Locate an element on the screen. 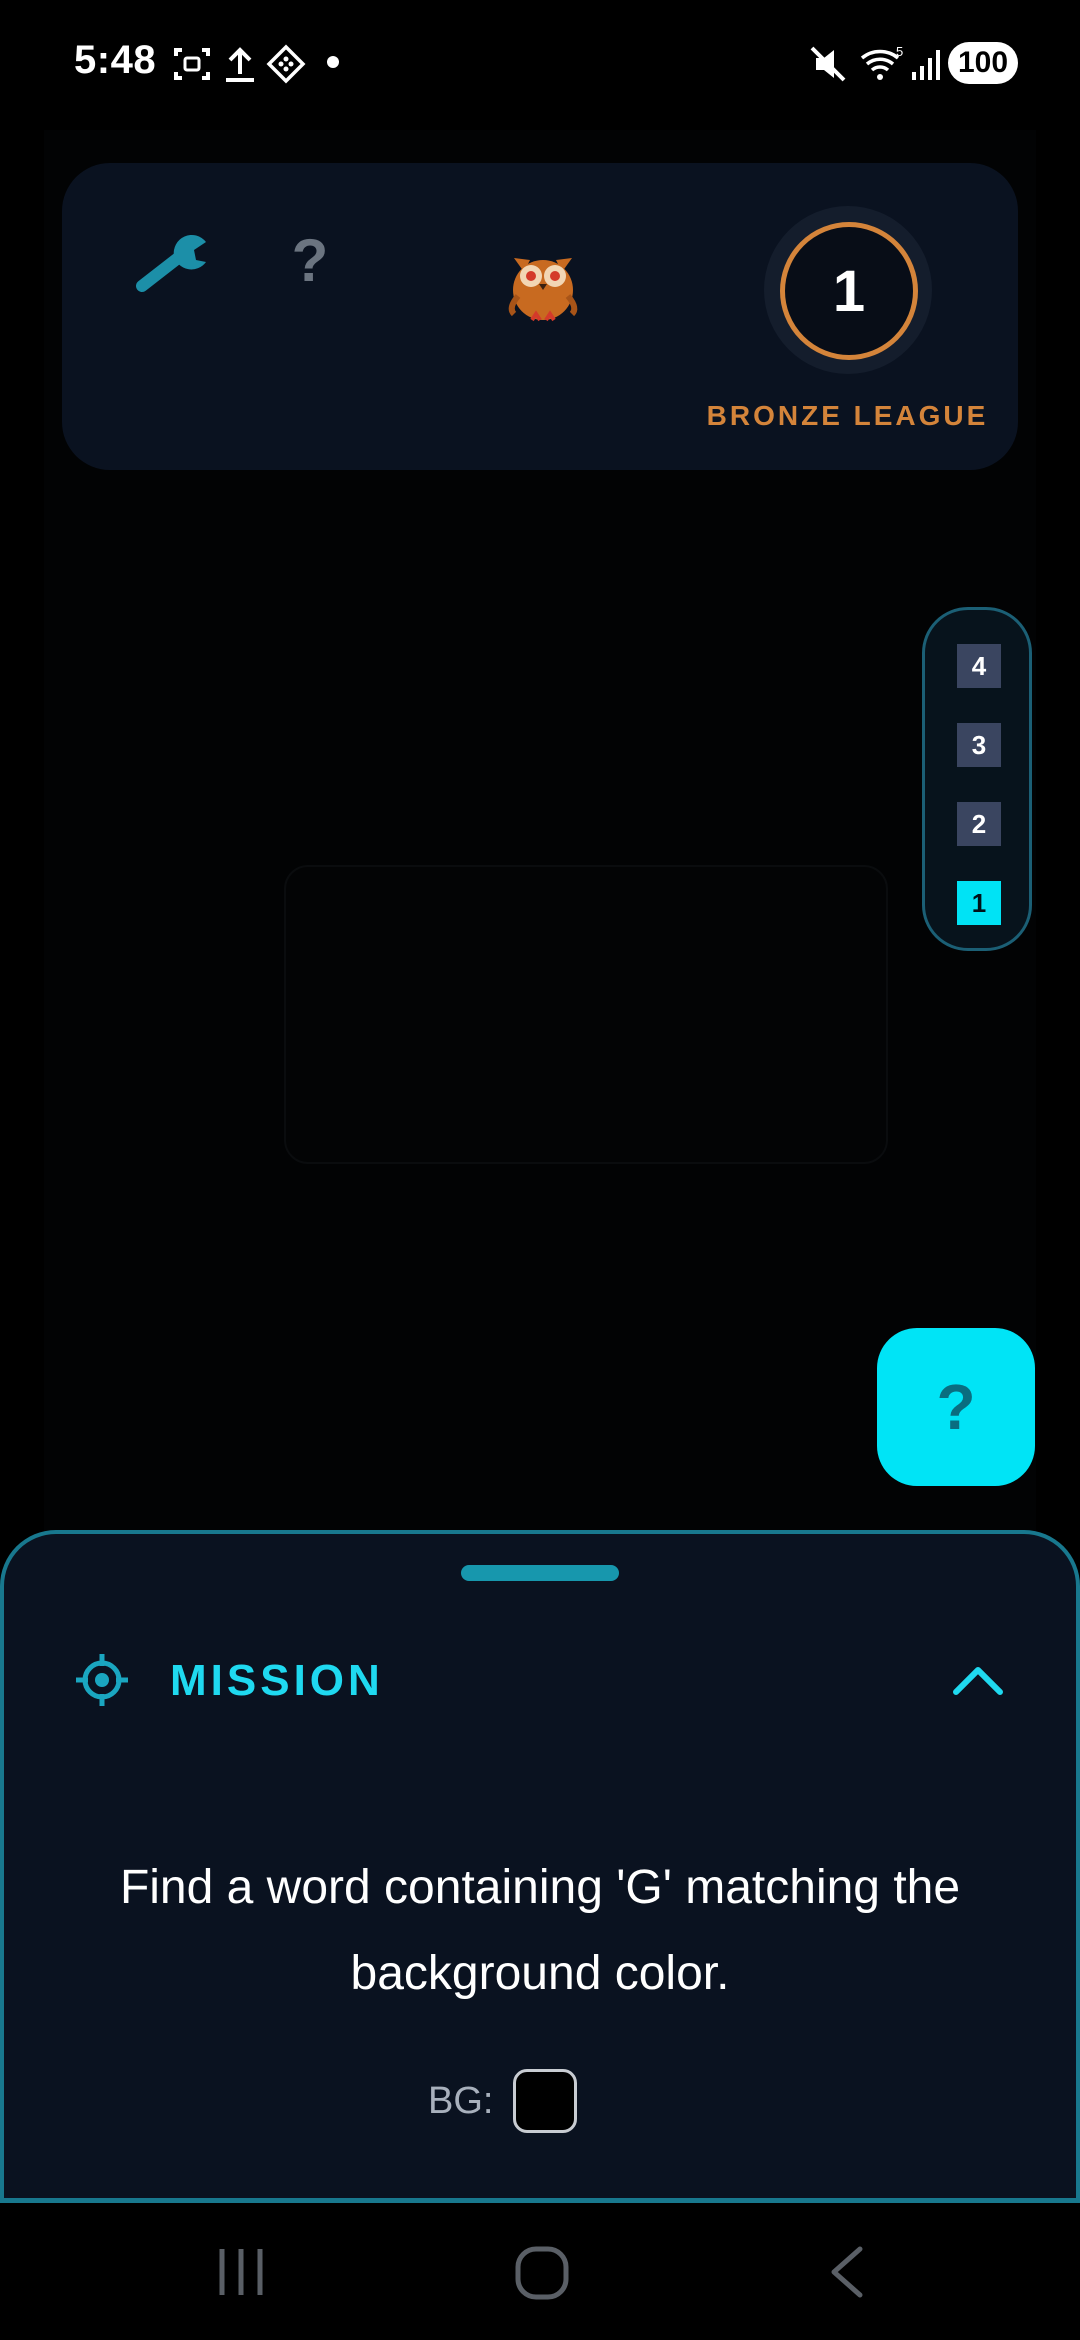 The width and height of the screenshot is (1080, 2340). app-icon is located at coordinates (286, 64).